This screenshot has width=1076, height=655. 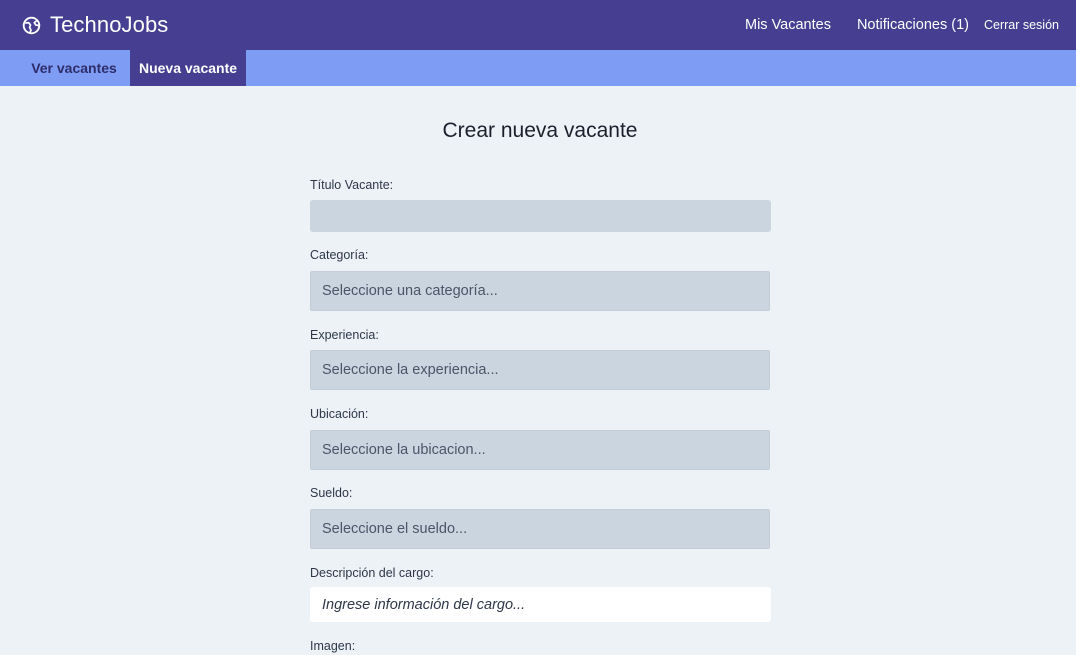 I want to click on nav-my-vacancies: Mis Vacantes, so click(x=788, y=25).